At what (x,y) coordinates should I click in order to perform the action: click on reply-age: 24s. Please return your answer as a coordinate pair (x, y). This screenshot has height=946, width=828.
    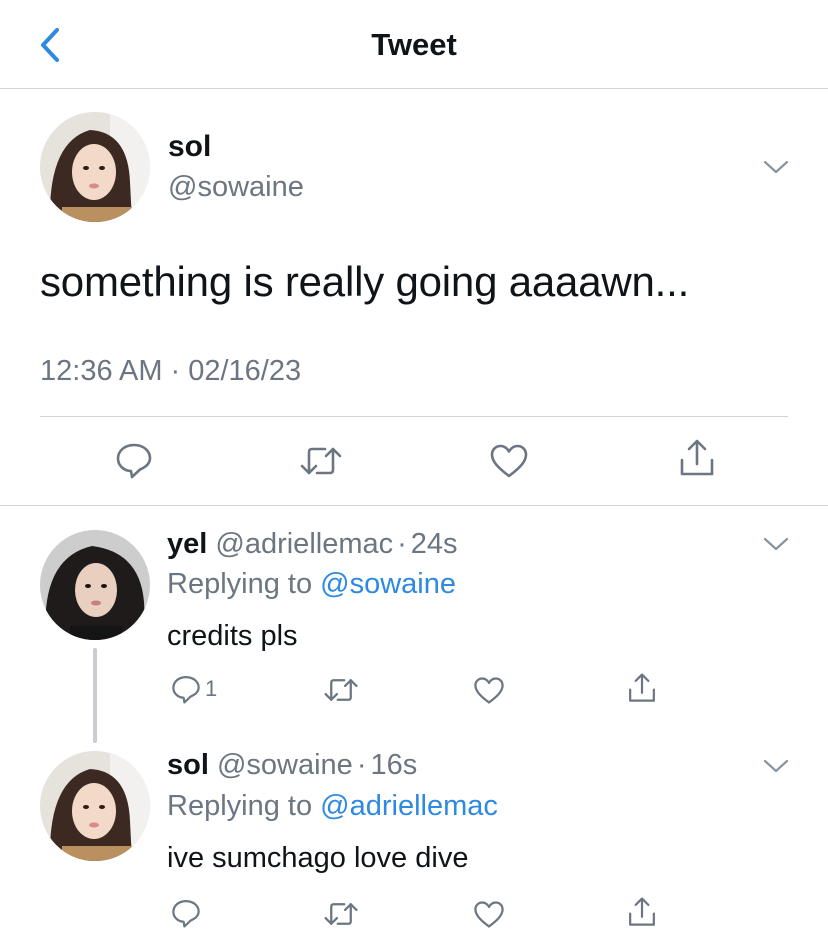
    Looking at the image, I should click on (434, 544).